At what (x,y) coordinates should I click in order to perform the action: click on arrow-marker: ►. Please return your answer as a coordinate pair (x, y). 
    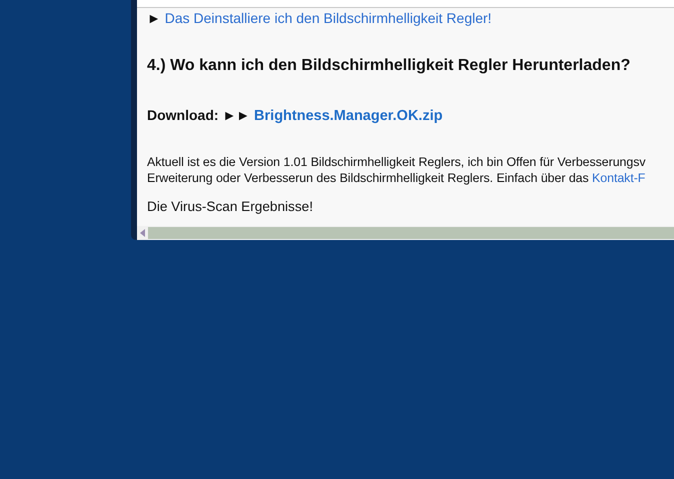
    Looking at the image, I should click on (154, 18).